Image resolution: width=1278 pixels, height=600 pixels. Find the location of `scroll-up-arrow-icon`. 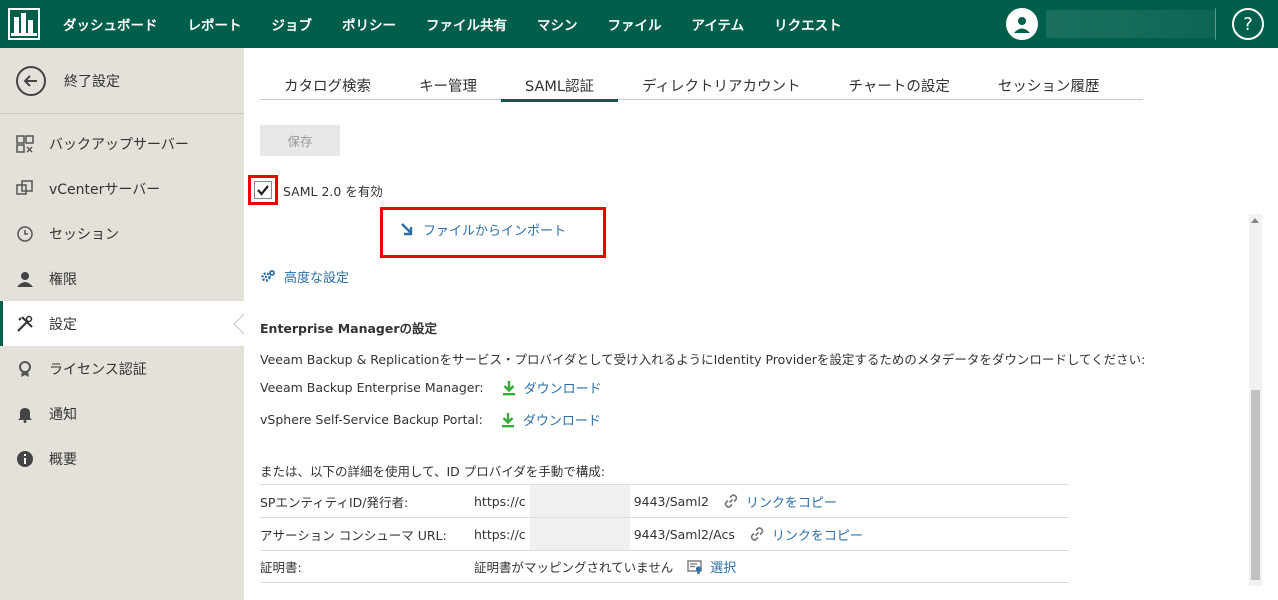

scroll-up-arrow-icon is located at coordinates (1255, 220).